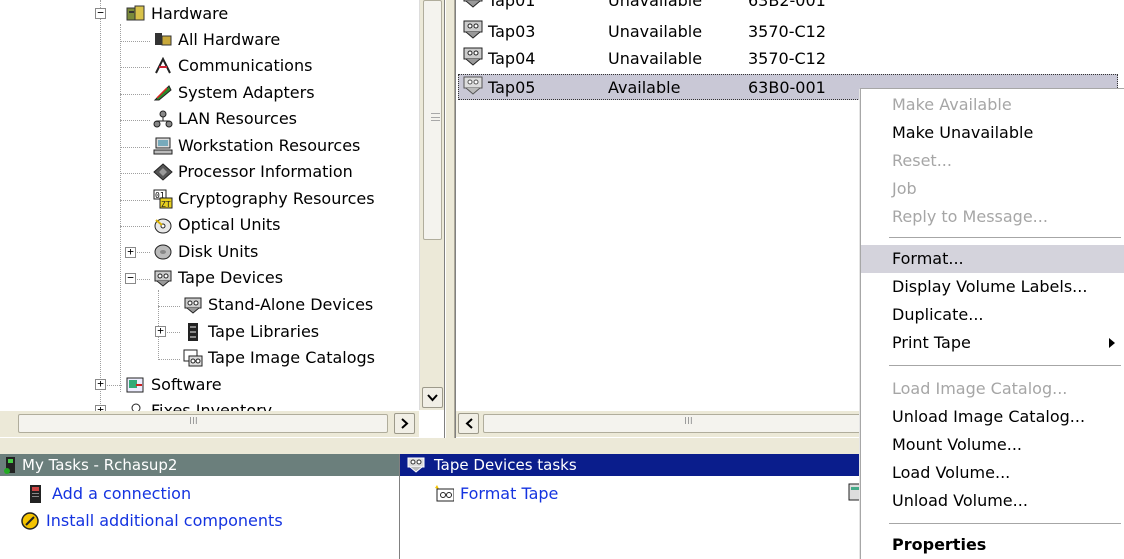  What do you see at coordinates (512, 31) in the screenshot?
I see `device-name: Tap03` at bounding box center [512, 31].